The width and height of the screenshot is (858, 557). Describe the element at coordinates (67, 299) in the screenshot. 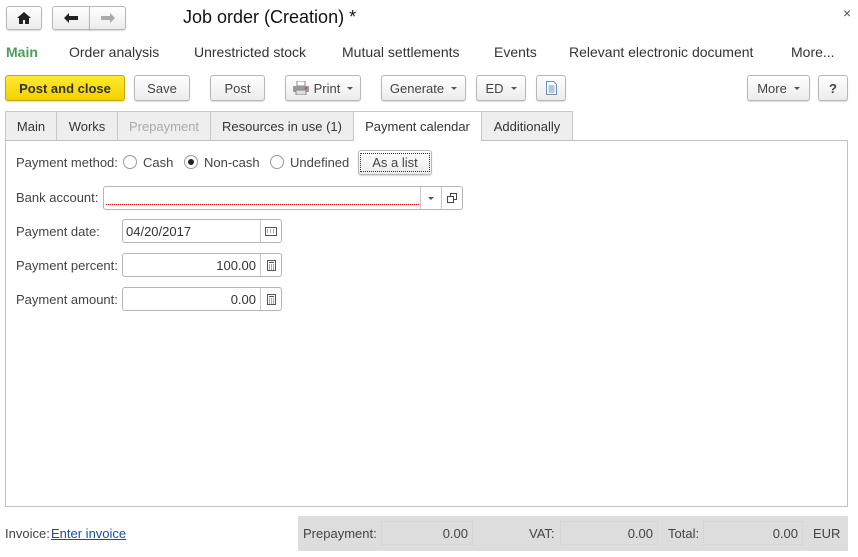

I see `payment-amount-label: Payment amount:` at that location.